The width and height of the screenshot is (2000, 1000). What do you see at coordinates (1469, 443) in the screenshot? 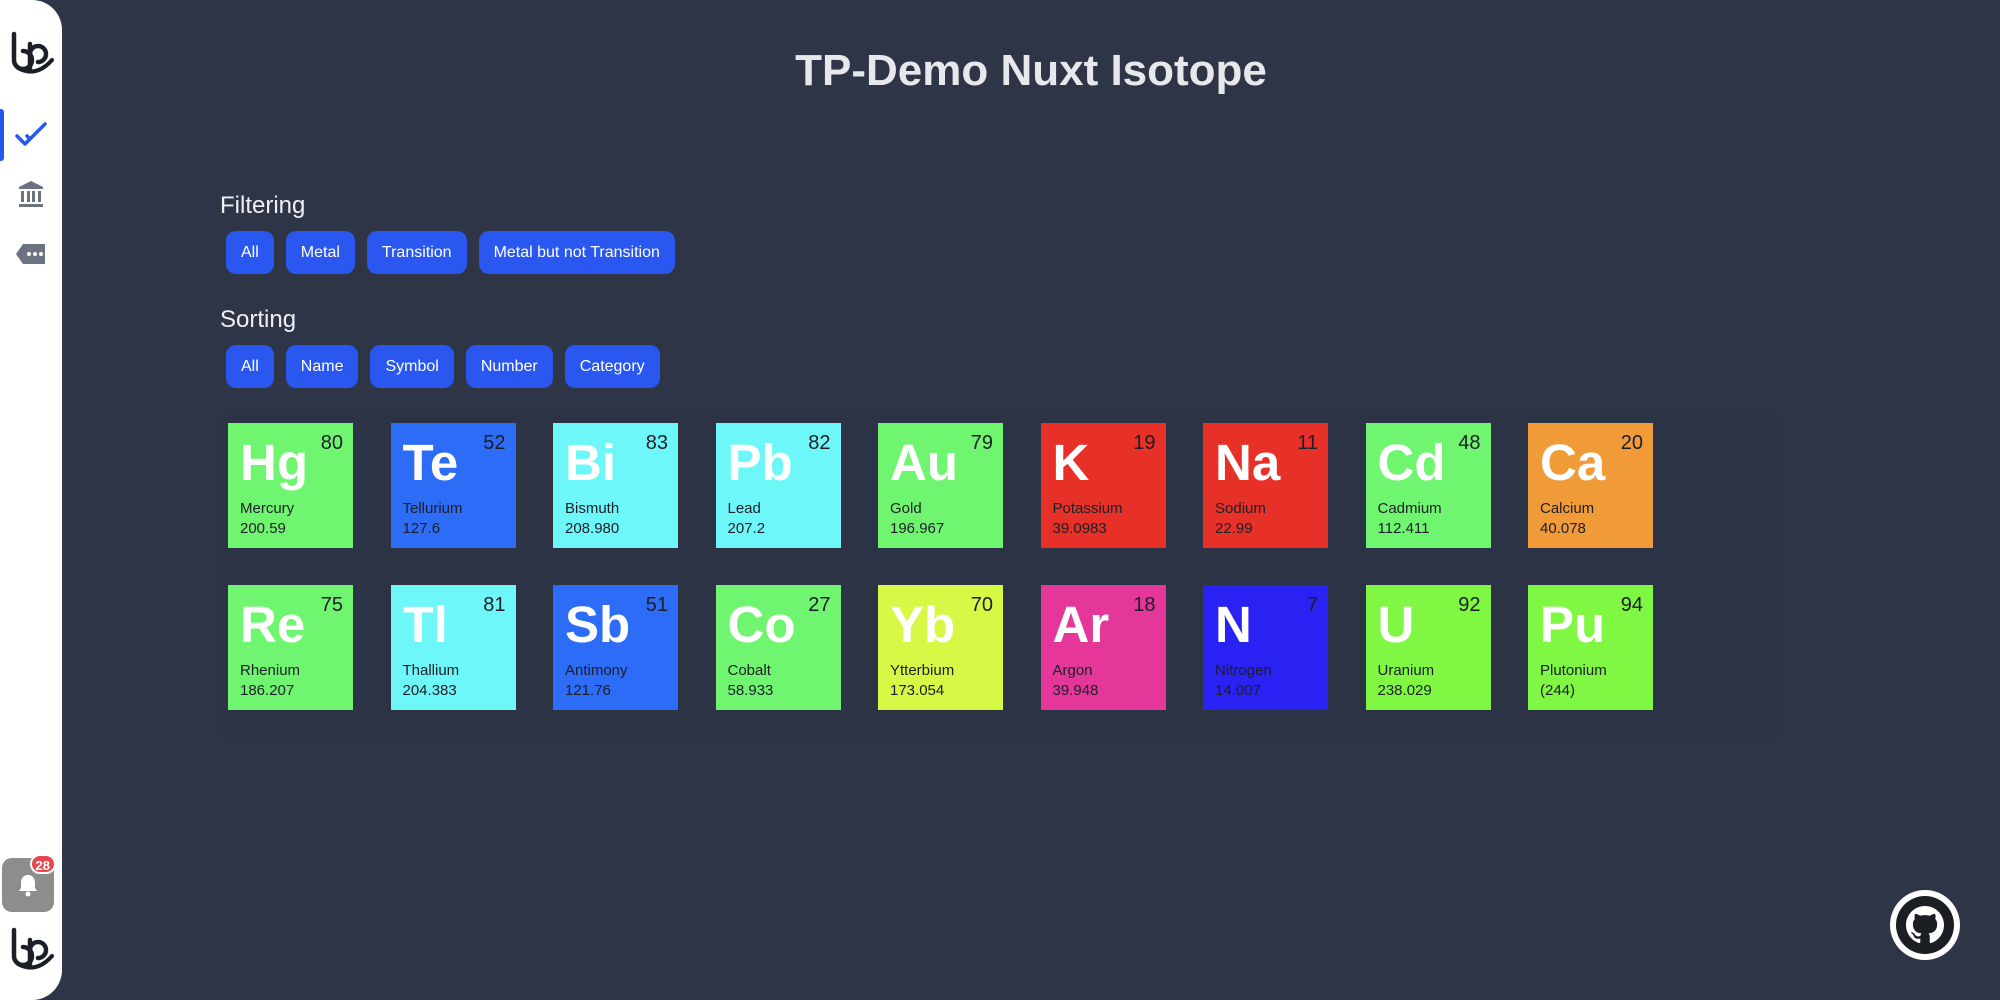
I see `element-number: 48` at bounding box center [1469, 443].